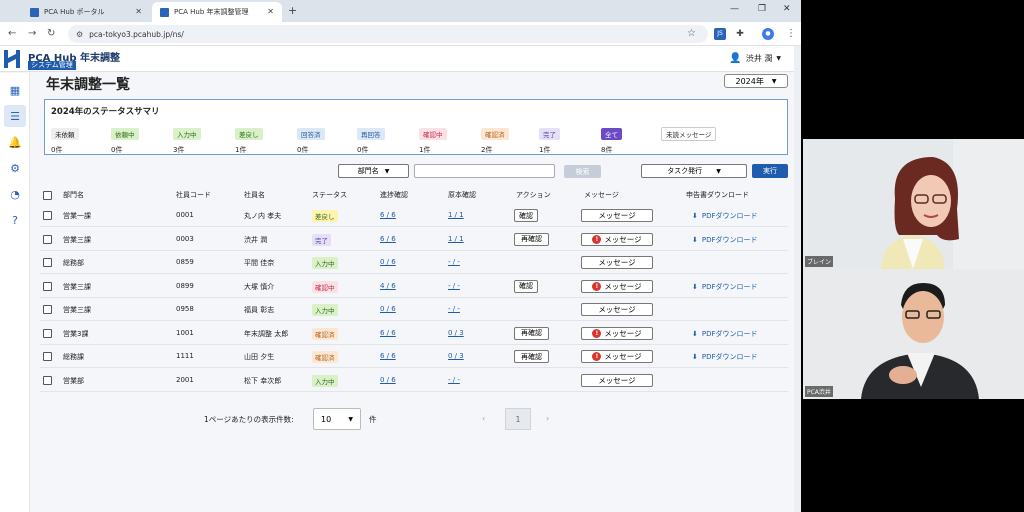 Image resolution: width=1024 pixels, height=512 pixels. What do you see at coordinates (518, 419) in the screenshot?
I see `page-number: 1` at bounding box center [518, 419].